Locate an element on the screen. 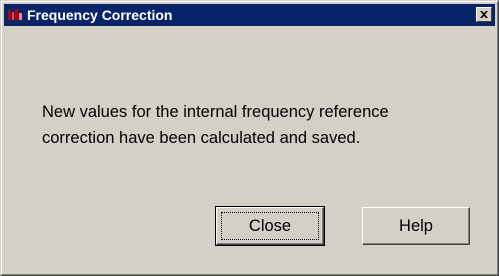 The image size is (499, 276). title-bar: Frequency Correction is located at coordinates (249, 15).